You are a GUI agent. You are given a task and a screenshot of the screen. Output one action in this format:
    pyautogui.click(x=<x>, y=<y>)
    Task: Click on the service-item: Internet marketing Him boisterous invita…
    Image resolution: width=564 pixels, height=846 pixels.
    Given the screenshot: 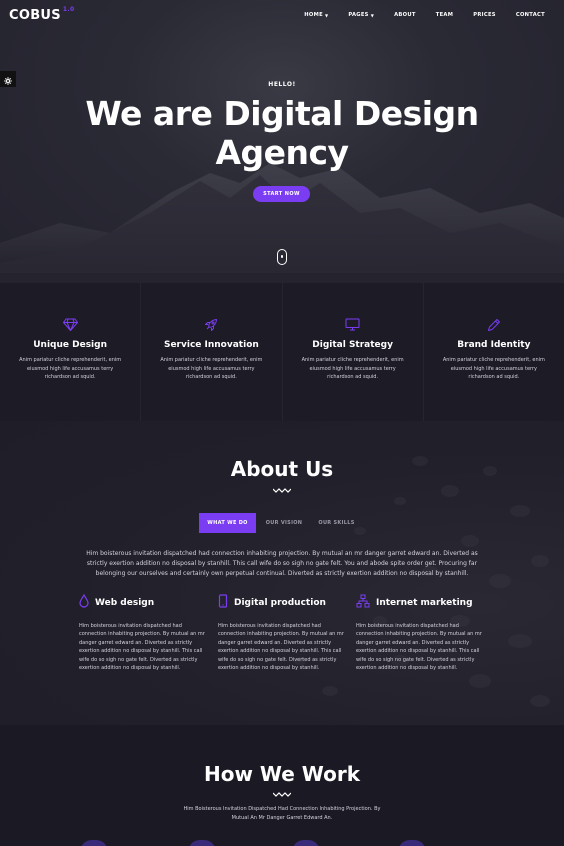 What is the action you would take?
    pyautogui.click(x=421, y=632)
    